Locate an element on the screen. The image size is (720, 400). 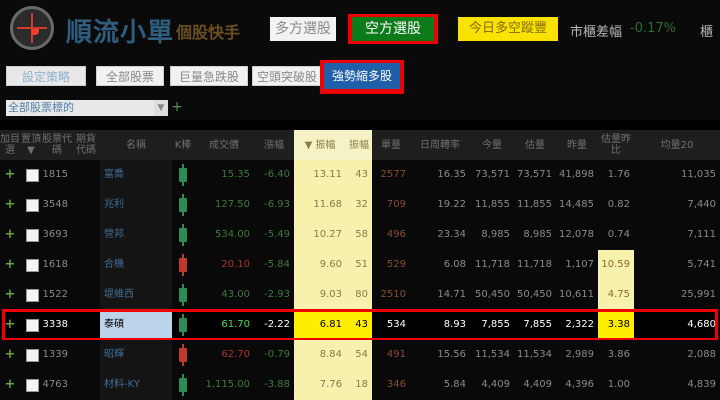
cell-name: 昭輝 is located at coordinates (136, 355).